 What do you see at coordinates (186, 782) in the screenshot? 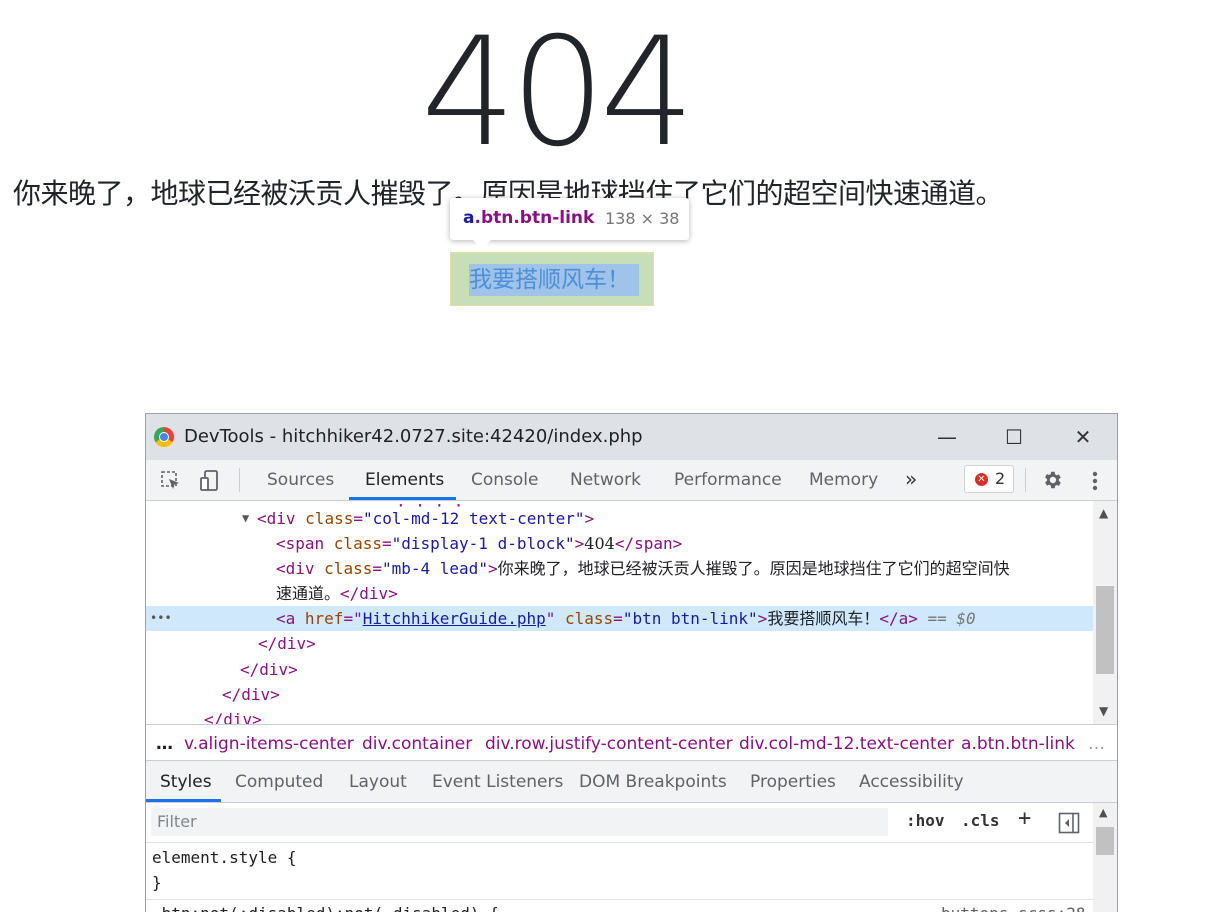
I see `tab-styles: Styles` at bounding box center [186, 782].